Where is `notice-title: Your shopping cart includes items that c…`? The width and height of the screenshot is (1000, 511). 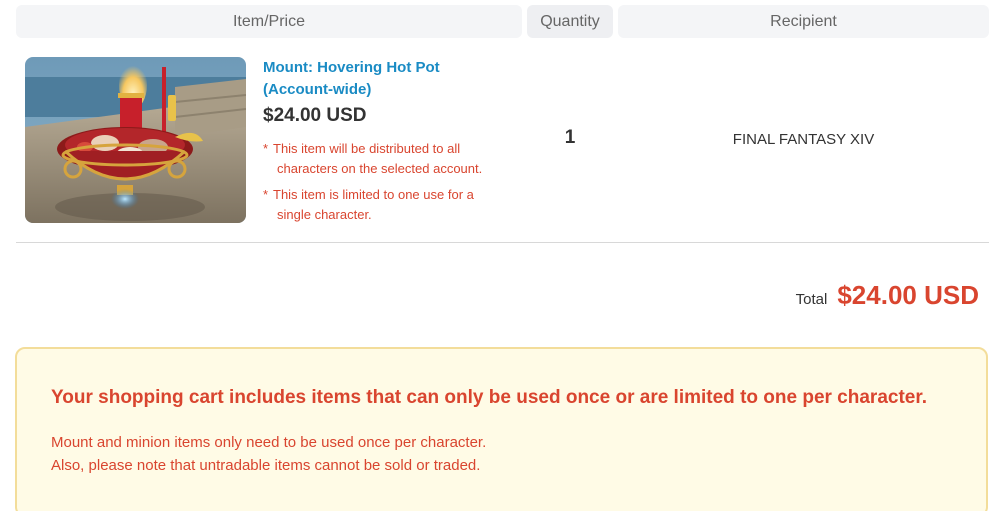 notice-title: Your shopping cart includes items that c… is located at coordinates (489, 397).